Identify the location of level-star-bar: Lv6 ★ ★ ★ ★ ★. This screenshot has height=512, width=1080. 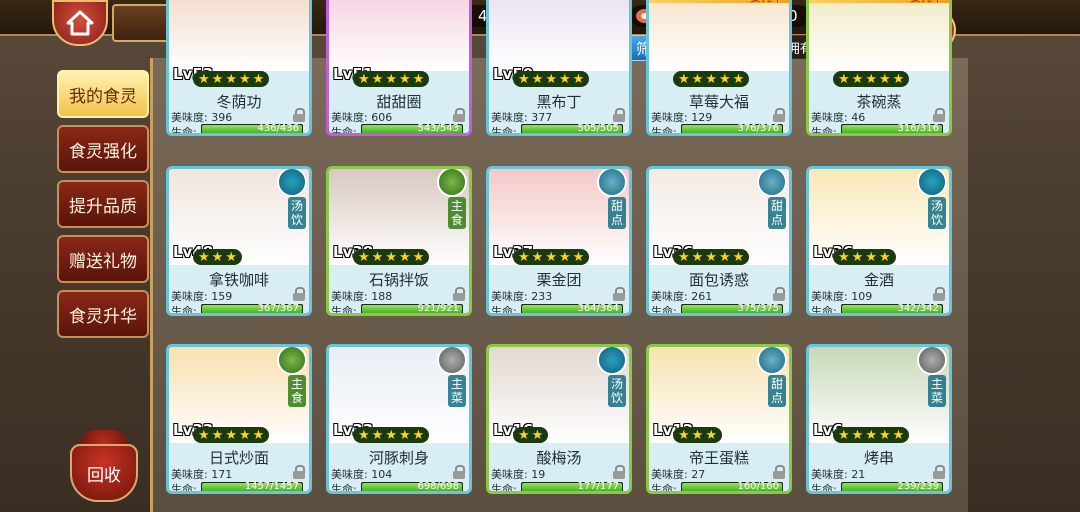
(879, 433).